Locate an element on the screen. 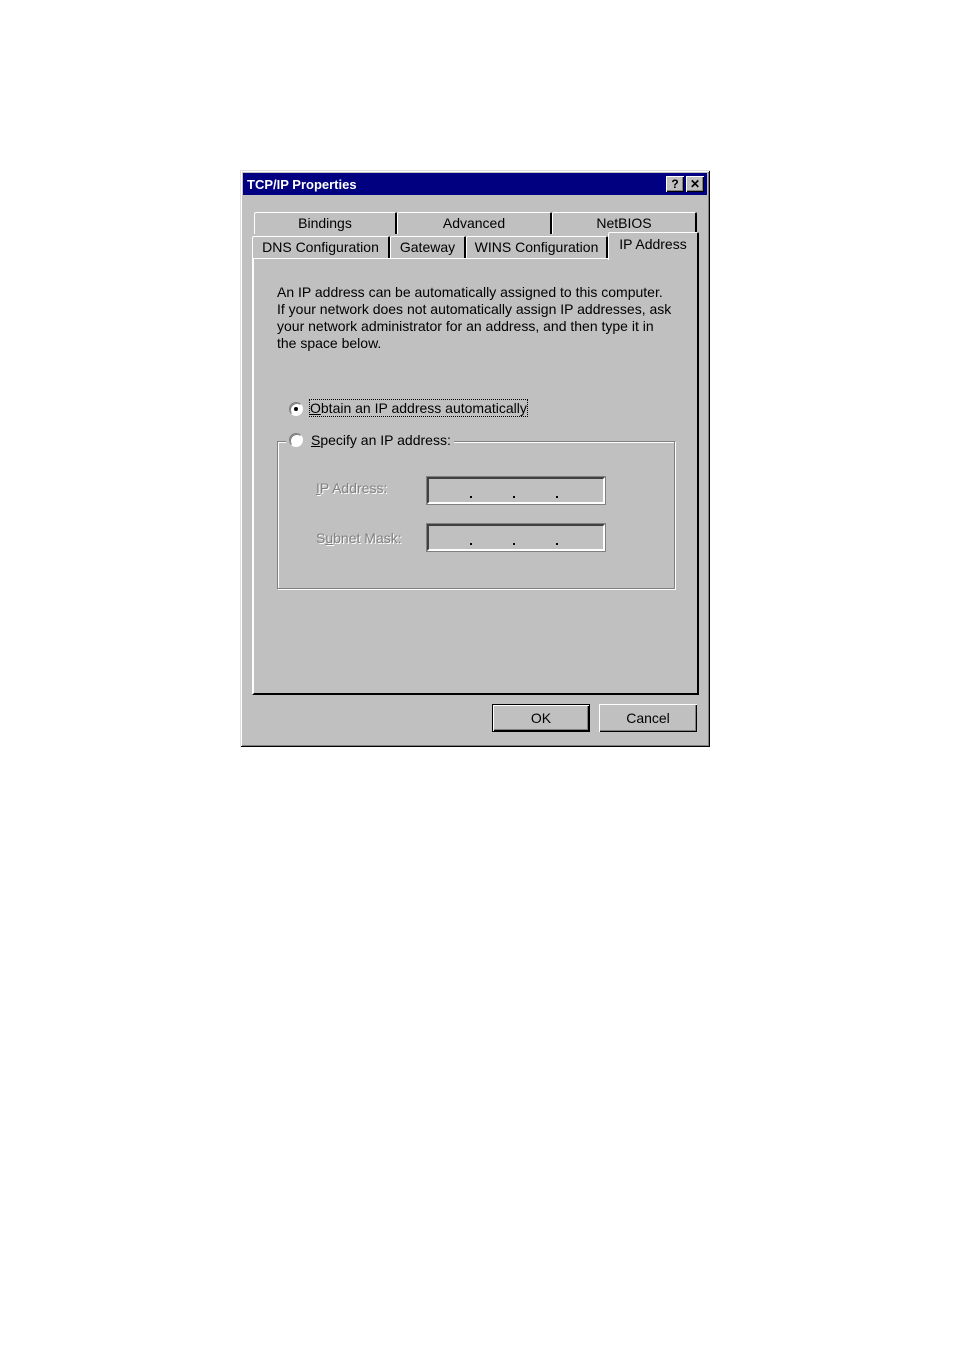 The height and width of the screenshot is (1358, 954). tab-dns-configuration: DNS Configuration is located at coordinates (321, 247).